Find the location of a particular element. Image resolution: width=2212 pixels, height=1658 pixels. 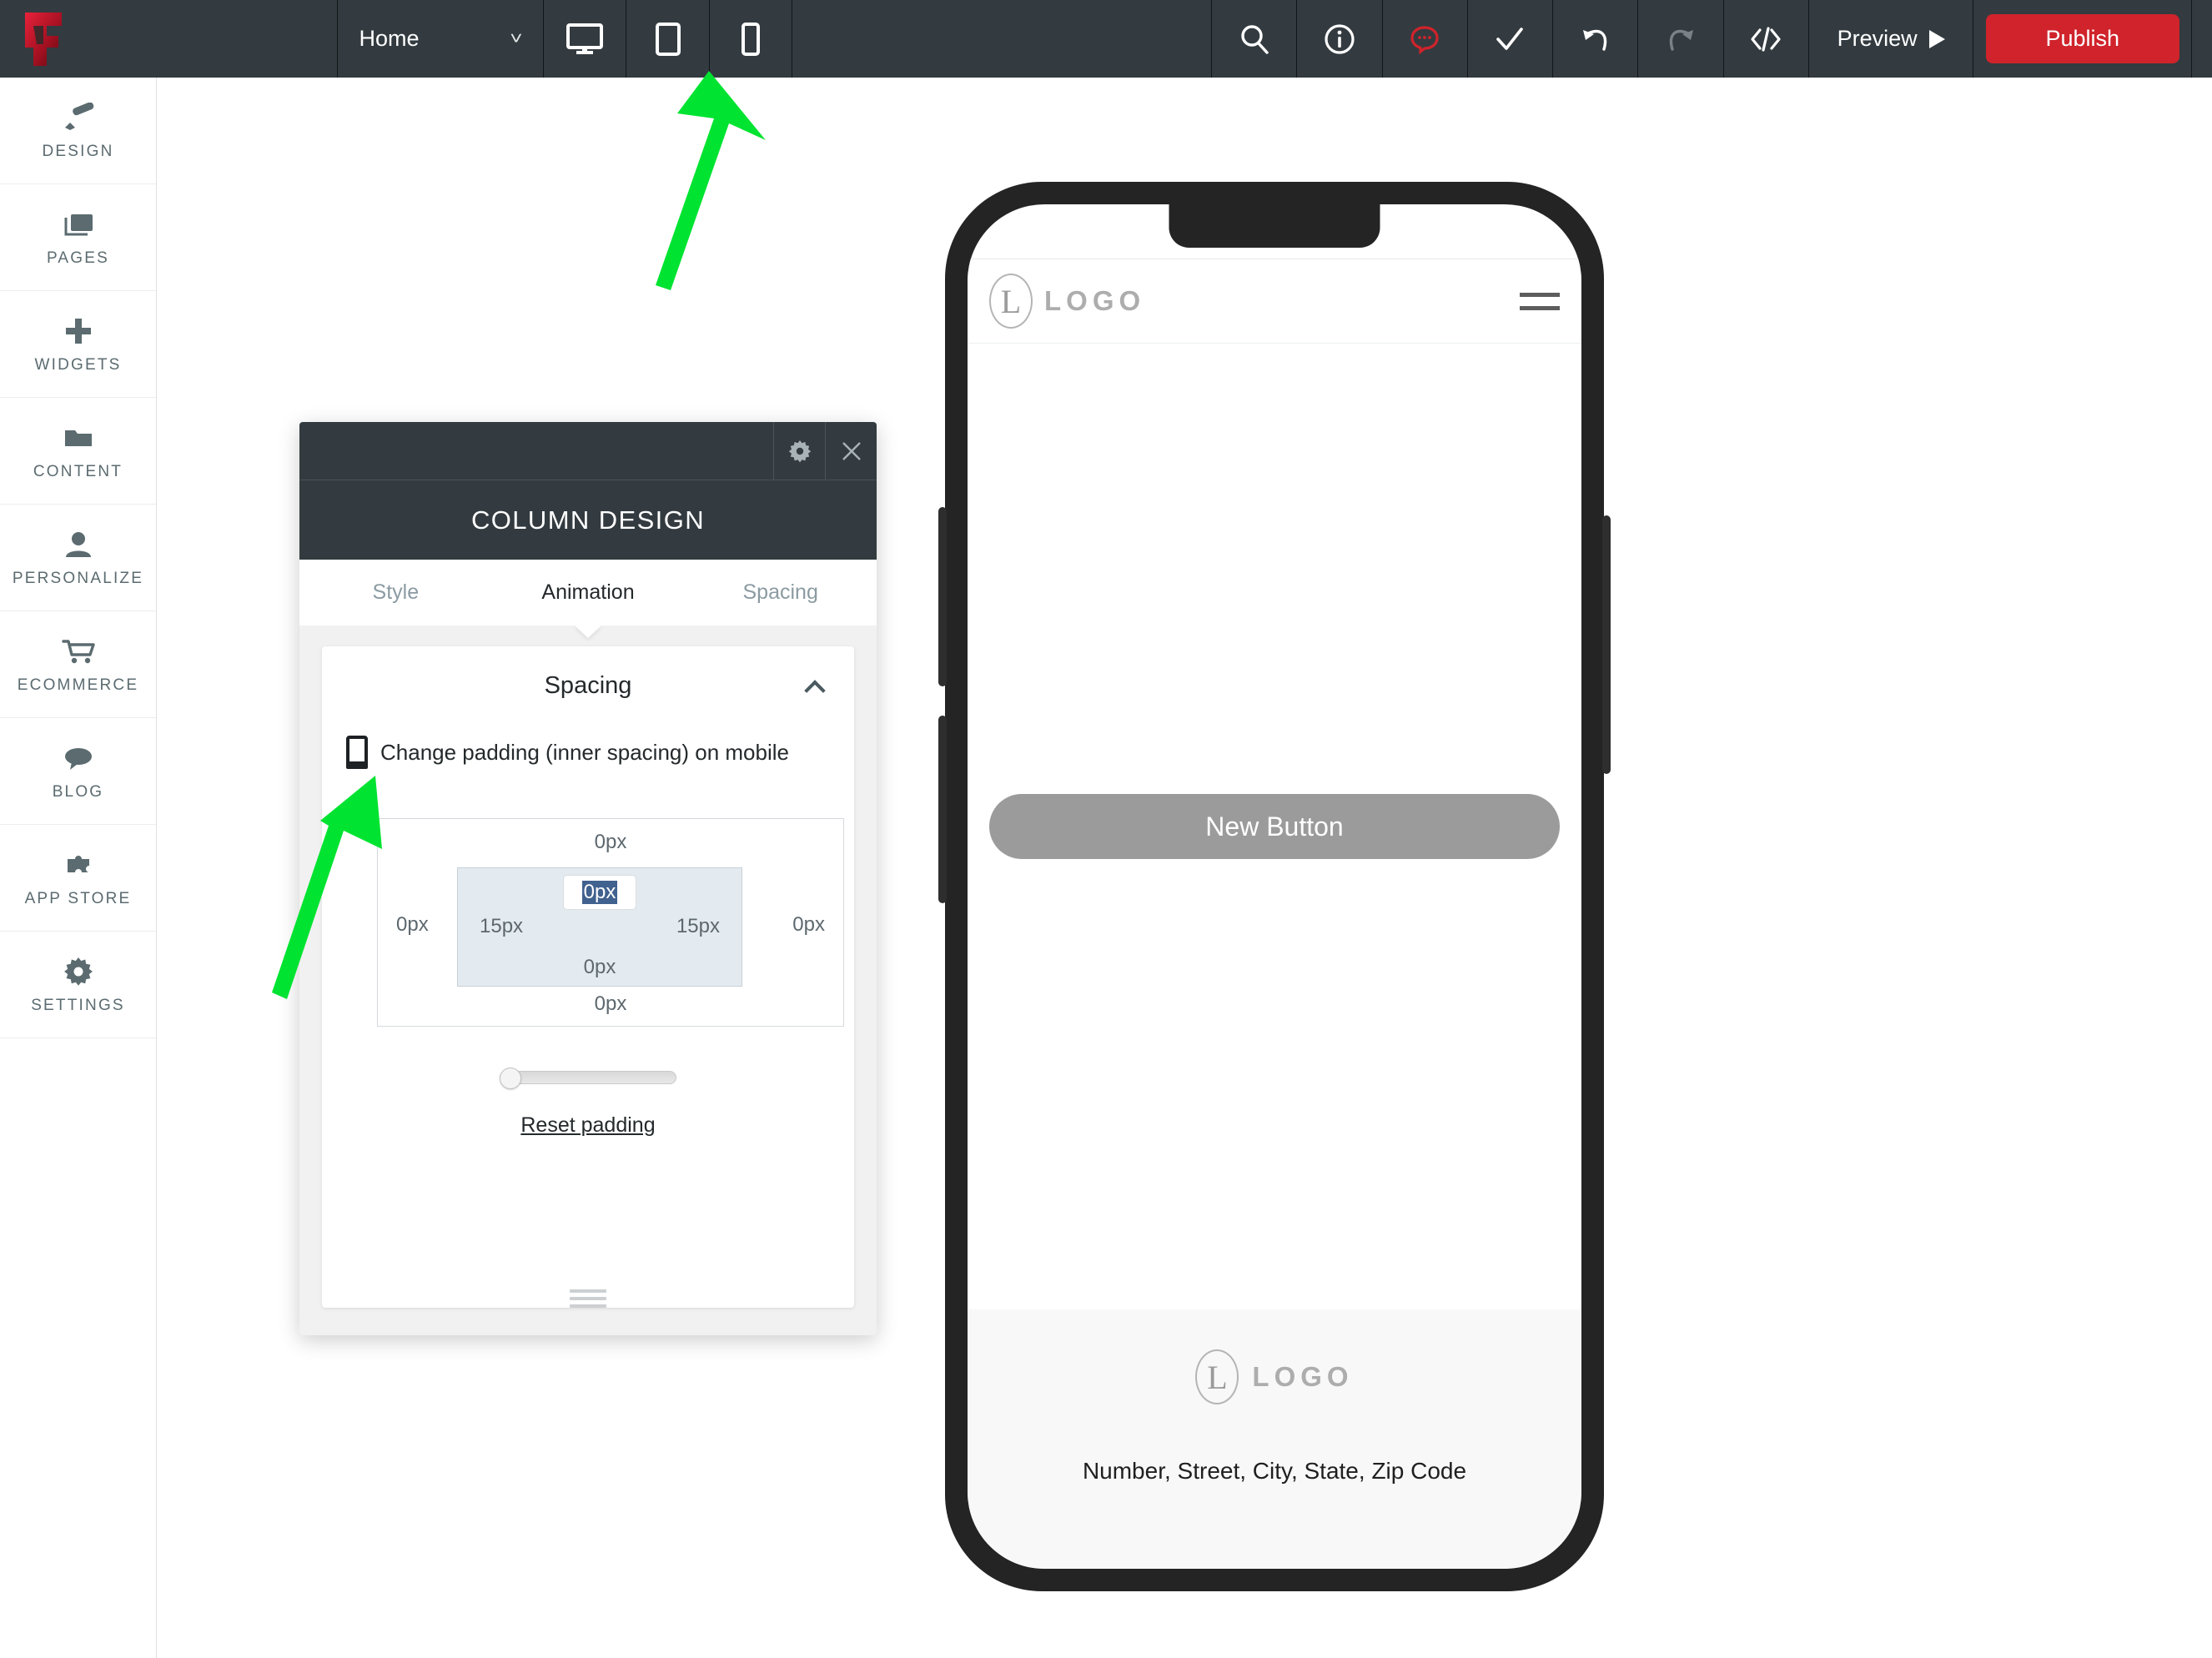

undo-arrow-icon is located at coordinates (1596, 39).